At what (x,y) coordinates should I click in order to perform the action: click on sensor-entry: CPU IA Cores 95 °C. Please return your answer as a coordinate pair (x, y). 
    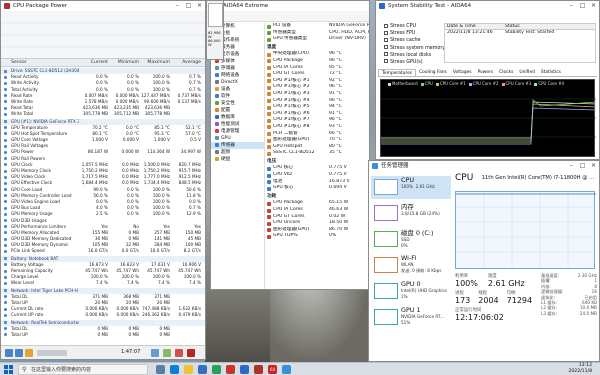
    Looking at the image, I should click on (318, 68).